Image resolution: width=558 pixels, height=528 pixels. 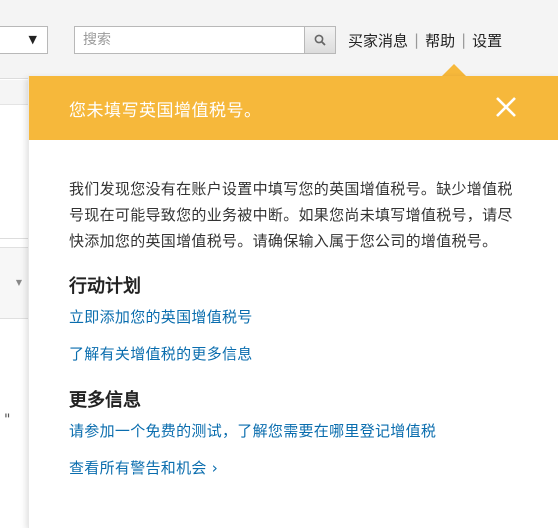 I want to click on chevron-down-icon: ▼, so click(x=32, y=39).